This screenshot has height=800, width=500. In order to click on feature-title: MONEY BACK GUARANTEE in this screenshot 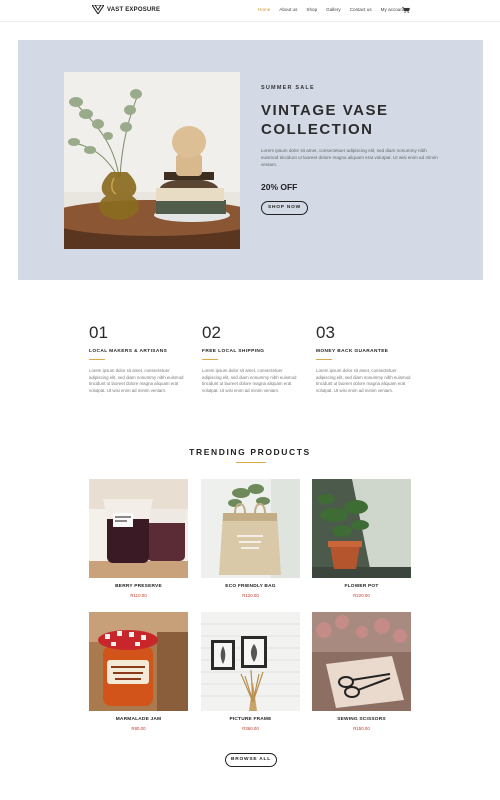, I will do `click(352, 351)`.